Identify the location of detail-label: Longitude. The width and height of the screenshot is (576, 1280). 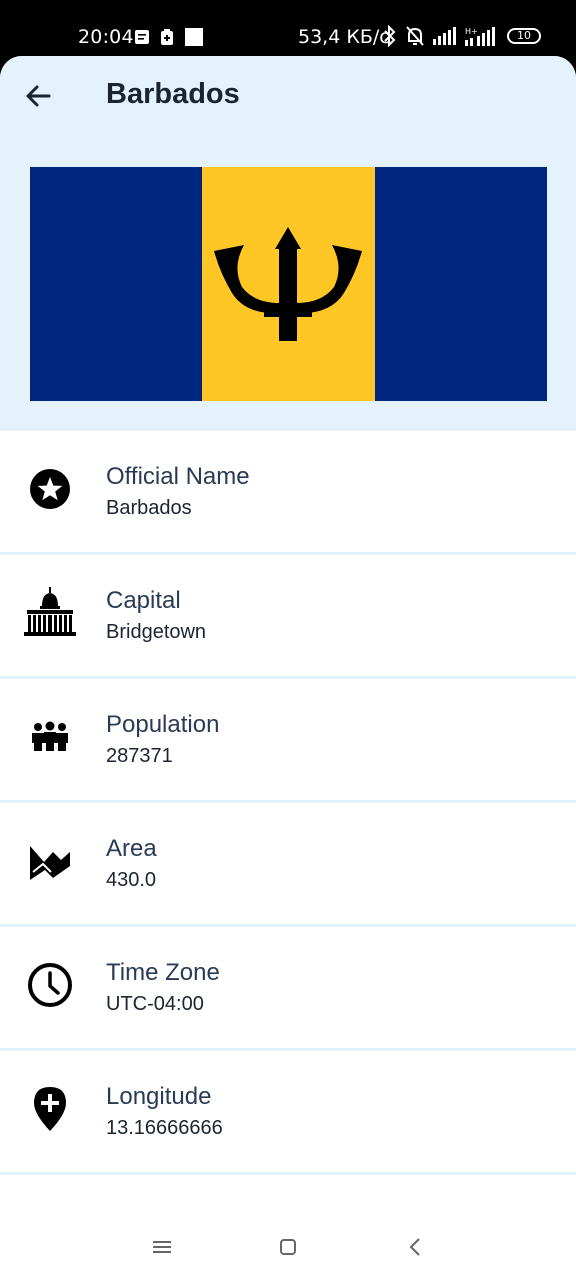
(159, 1096).